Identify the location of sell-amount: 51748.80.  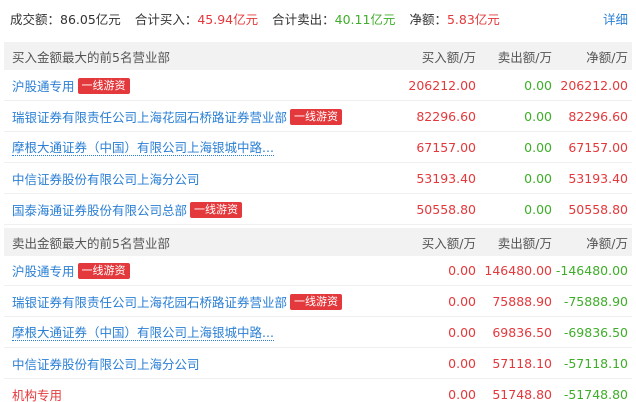
(522, 394).